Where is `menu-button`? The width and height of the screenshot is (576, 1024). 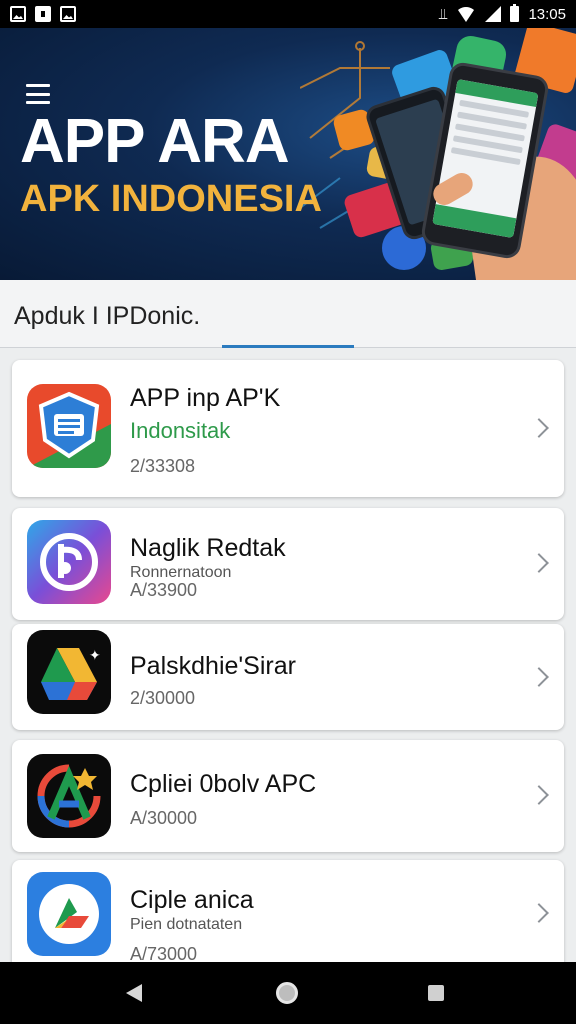 menu-button is located at coordinates (38, 94).